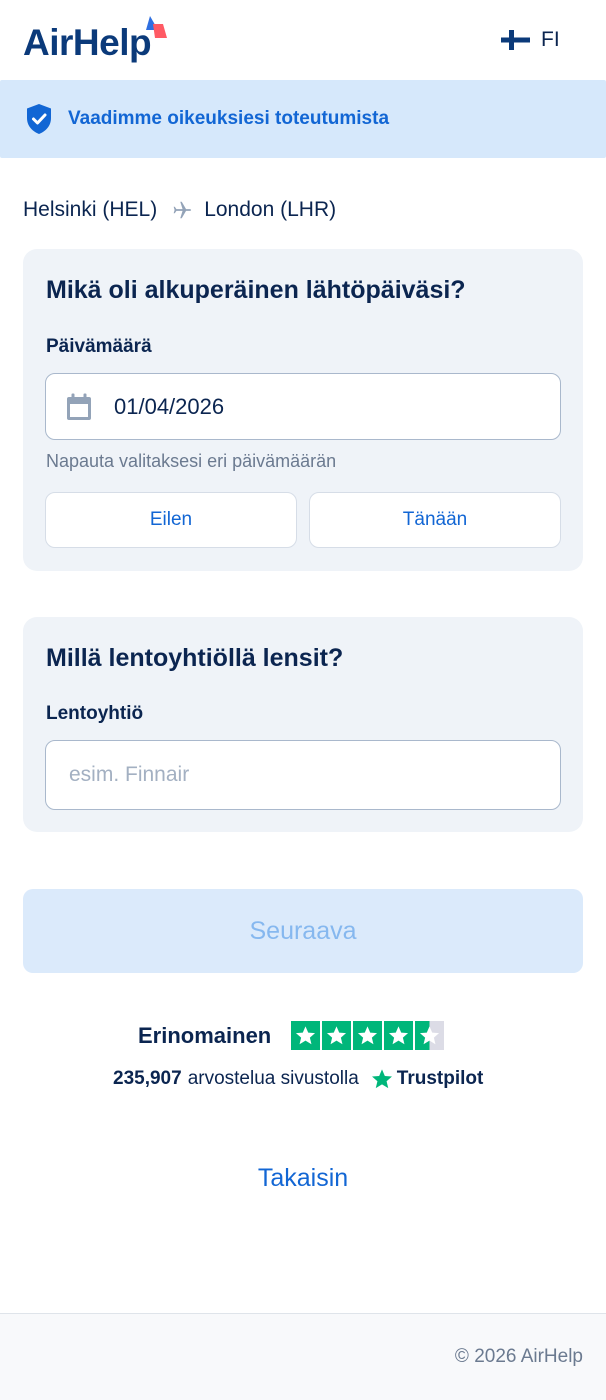 The height and width of the screenshot is (1400, 606). I want to click on airline-card: Millä lentoyhtiöllä lensit? Lentoyhtiö, so click(303, 724).